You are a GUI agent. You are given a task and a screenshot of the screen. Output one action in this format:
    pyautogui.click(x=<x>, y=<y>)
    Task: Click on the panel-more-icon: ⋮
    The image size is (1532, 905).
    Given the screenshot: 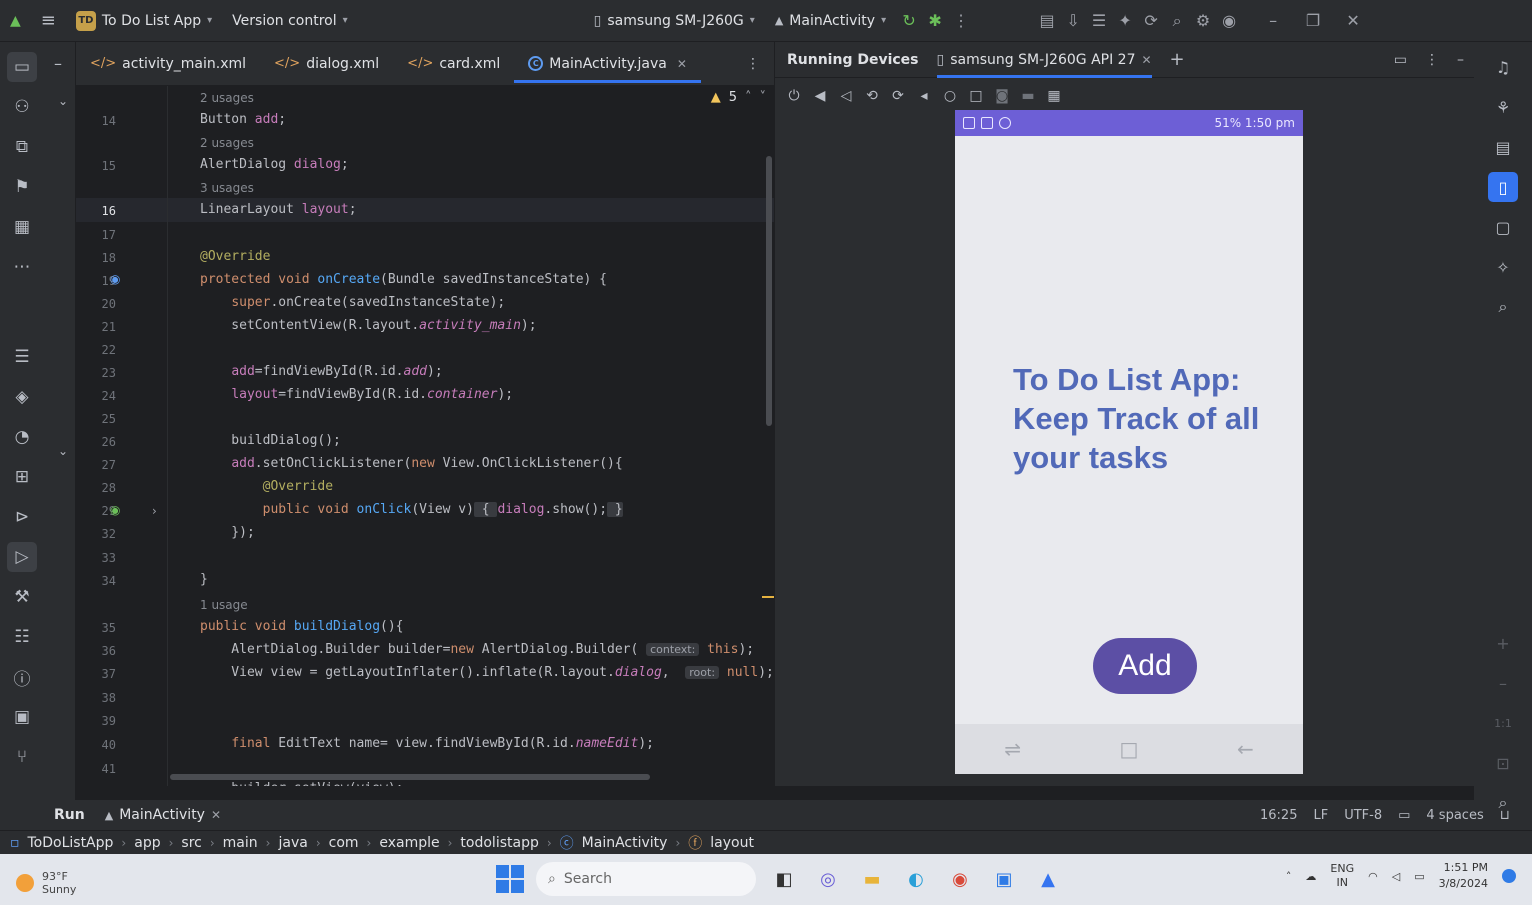 What is the action you would take?
    pyautogui.click(x=1432, y=60)
    